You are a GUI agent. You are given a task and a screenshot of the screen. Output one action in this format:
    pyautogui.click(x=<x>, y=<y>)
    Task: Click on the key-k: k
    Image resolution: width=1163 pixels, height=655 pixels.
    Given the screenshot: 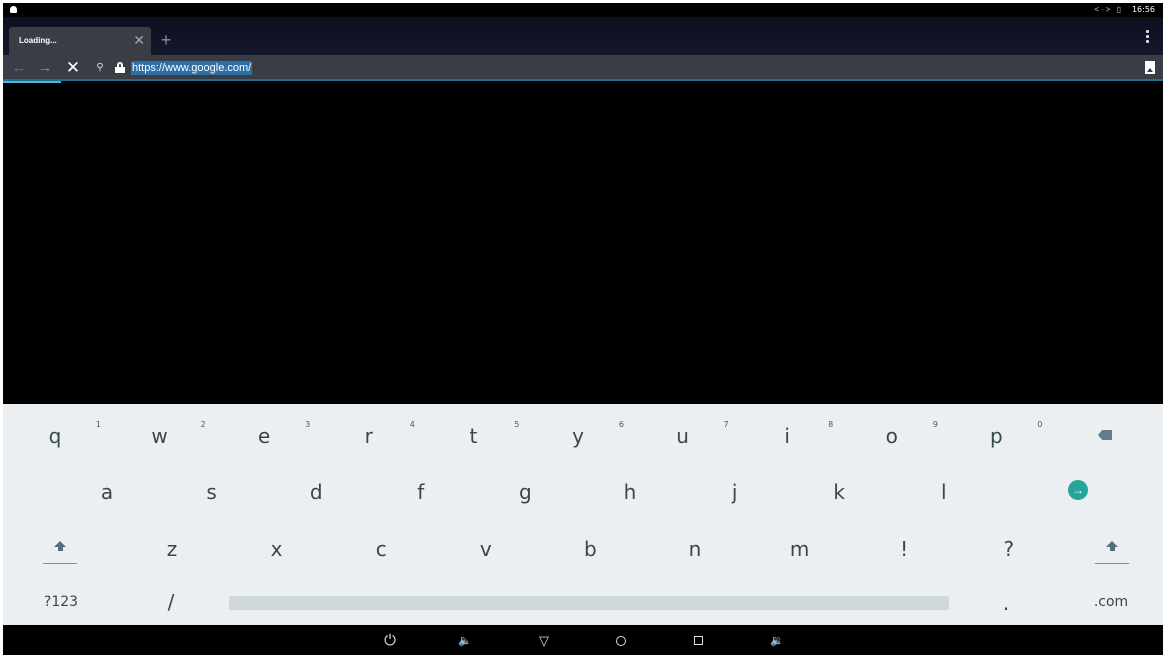 What is the action you would take?
    pyautogui.click(x=839, y=492)
    